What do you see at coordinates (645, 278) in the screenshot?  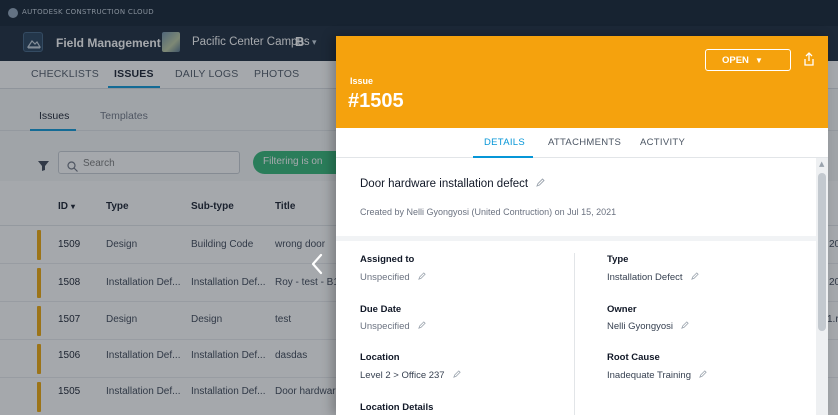 I see `type-text: Installation Defect` at bounding box center [645, 278].